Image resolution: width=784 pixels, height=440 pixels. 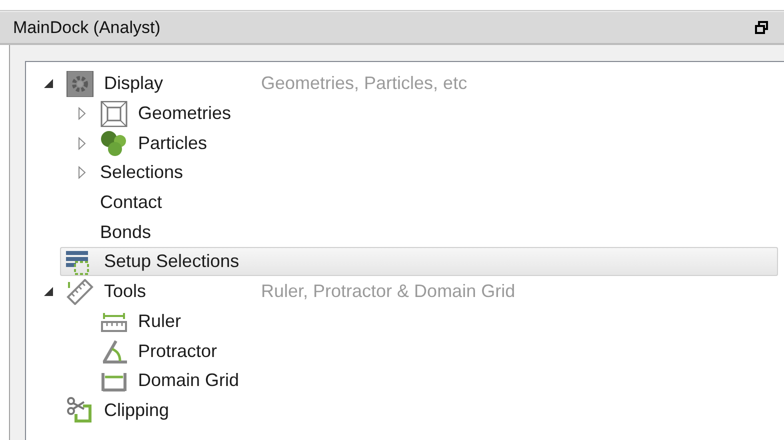 What do you see at coordinates (436, 232) in the screenshot?
I see `tree-item: Bonds` at bounding box center [436, 232].